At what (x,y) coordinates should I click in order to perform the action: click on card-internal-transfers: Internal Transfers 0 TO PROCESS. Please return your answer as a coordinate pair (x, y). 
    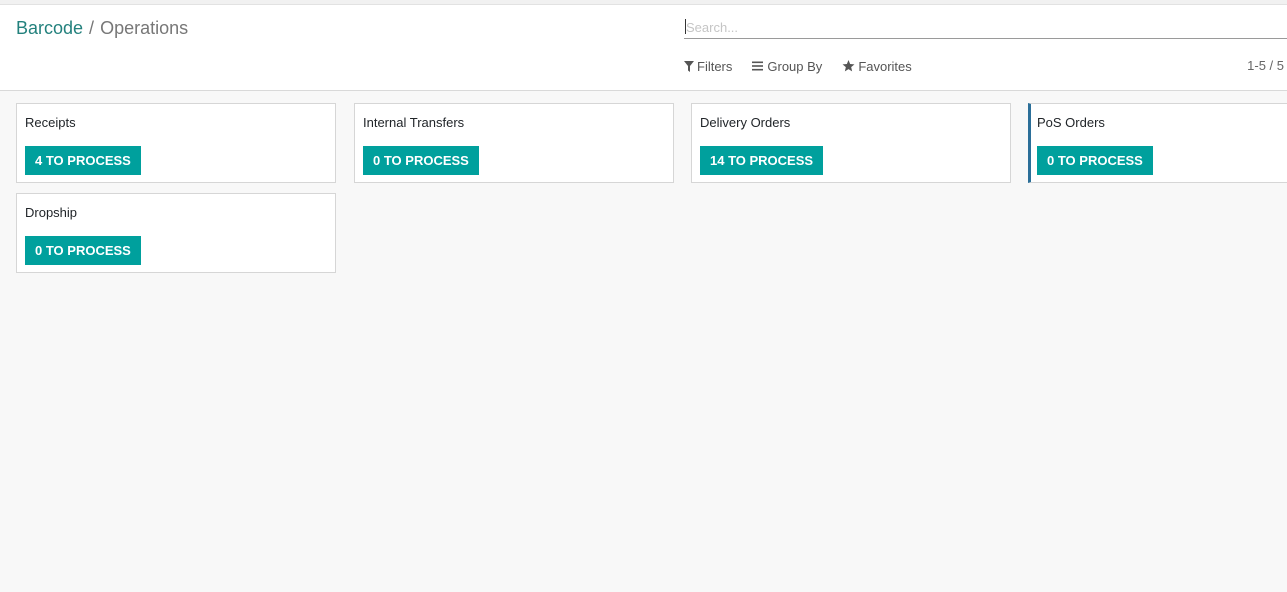
    Looking at the image, I should click on (514, 143).